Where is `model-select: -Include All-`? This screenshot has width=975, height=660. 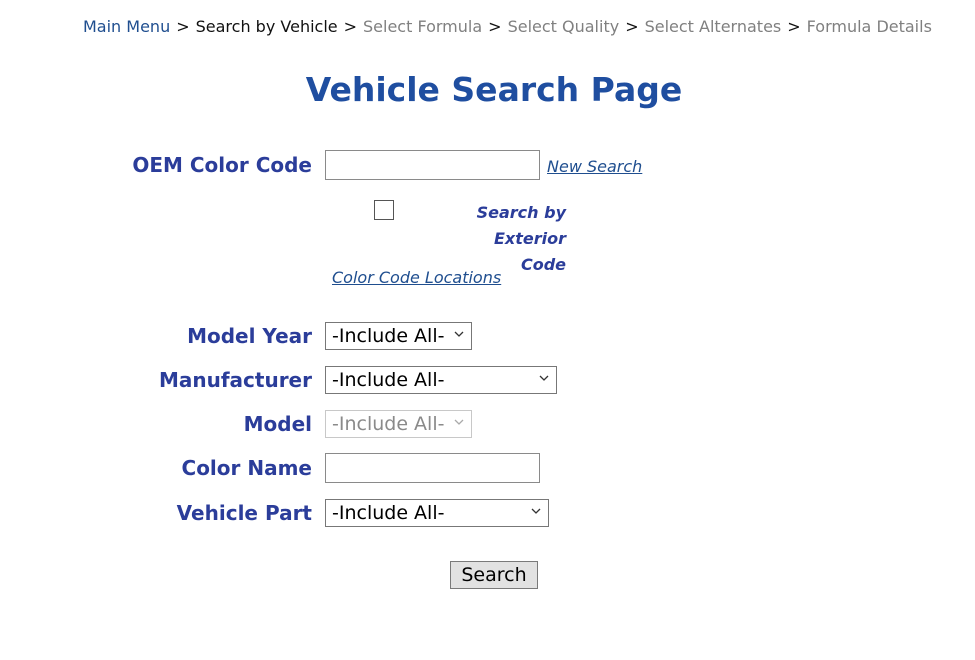 model-select: -Include All- is located at coordinates (398, 424).